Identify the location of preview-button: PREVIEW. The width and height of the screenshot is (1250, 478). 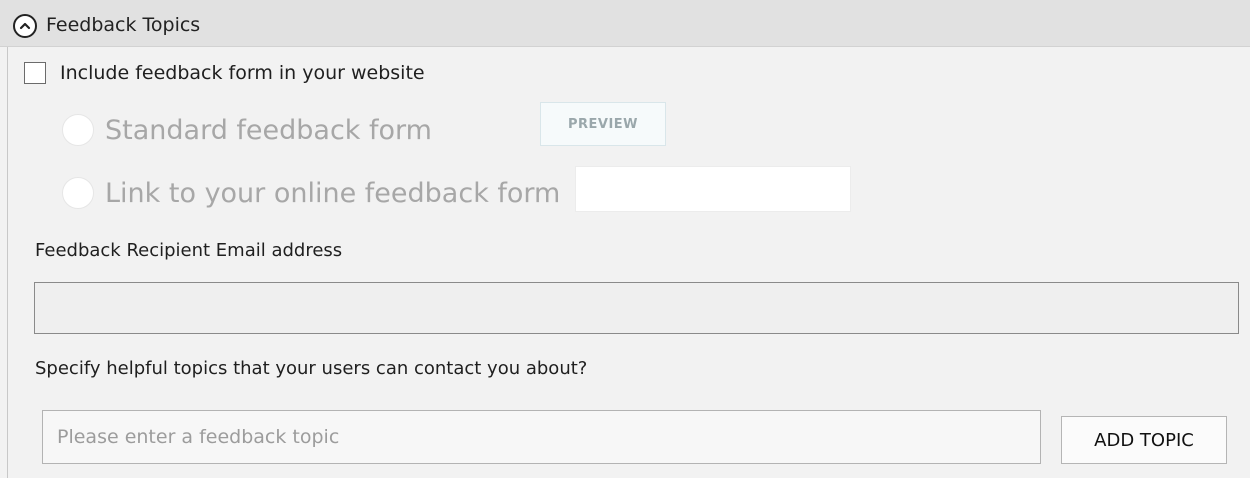
(603, 124).